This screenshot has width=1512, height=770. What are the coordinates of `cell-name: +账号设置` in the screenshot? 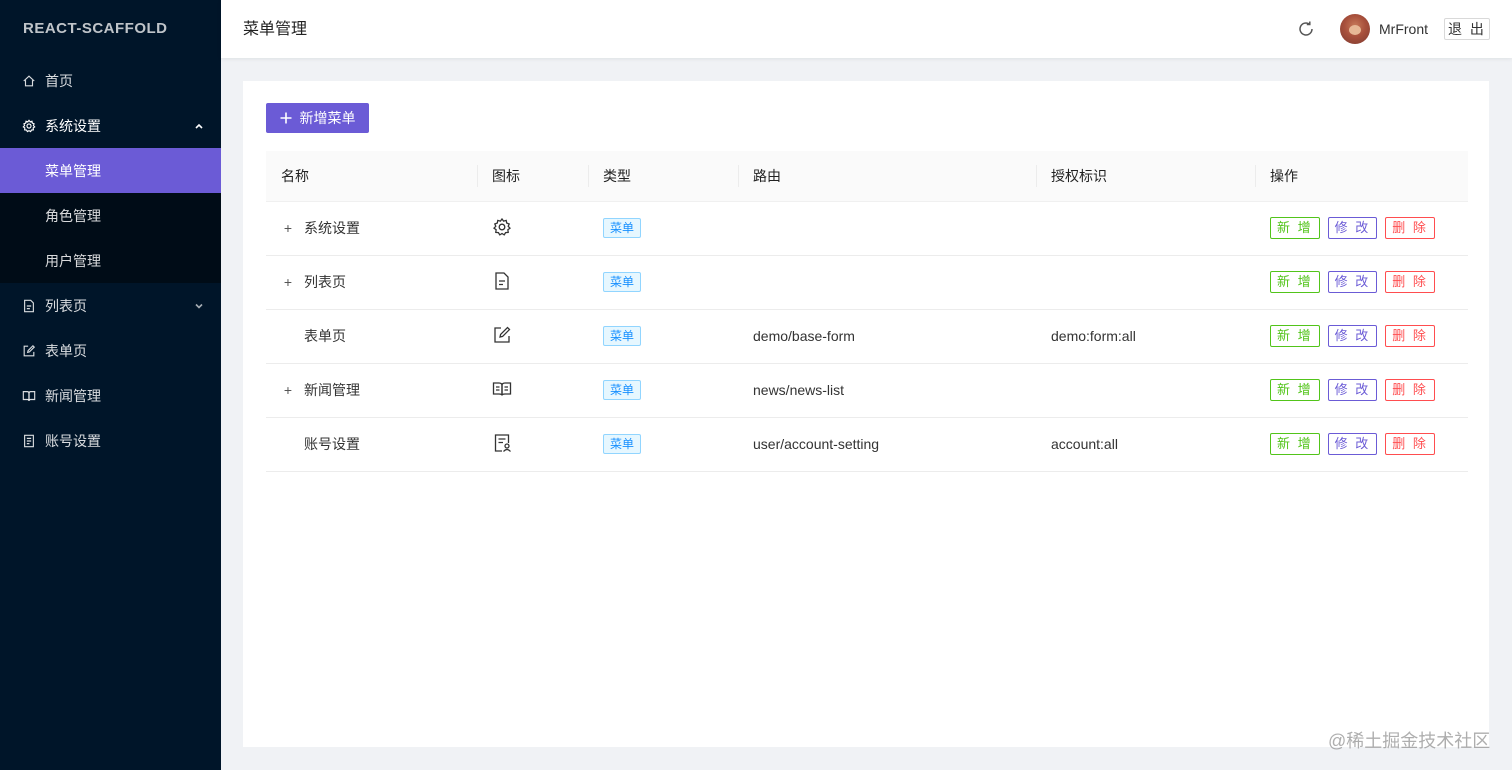 It's located at (371, 444).